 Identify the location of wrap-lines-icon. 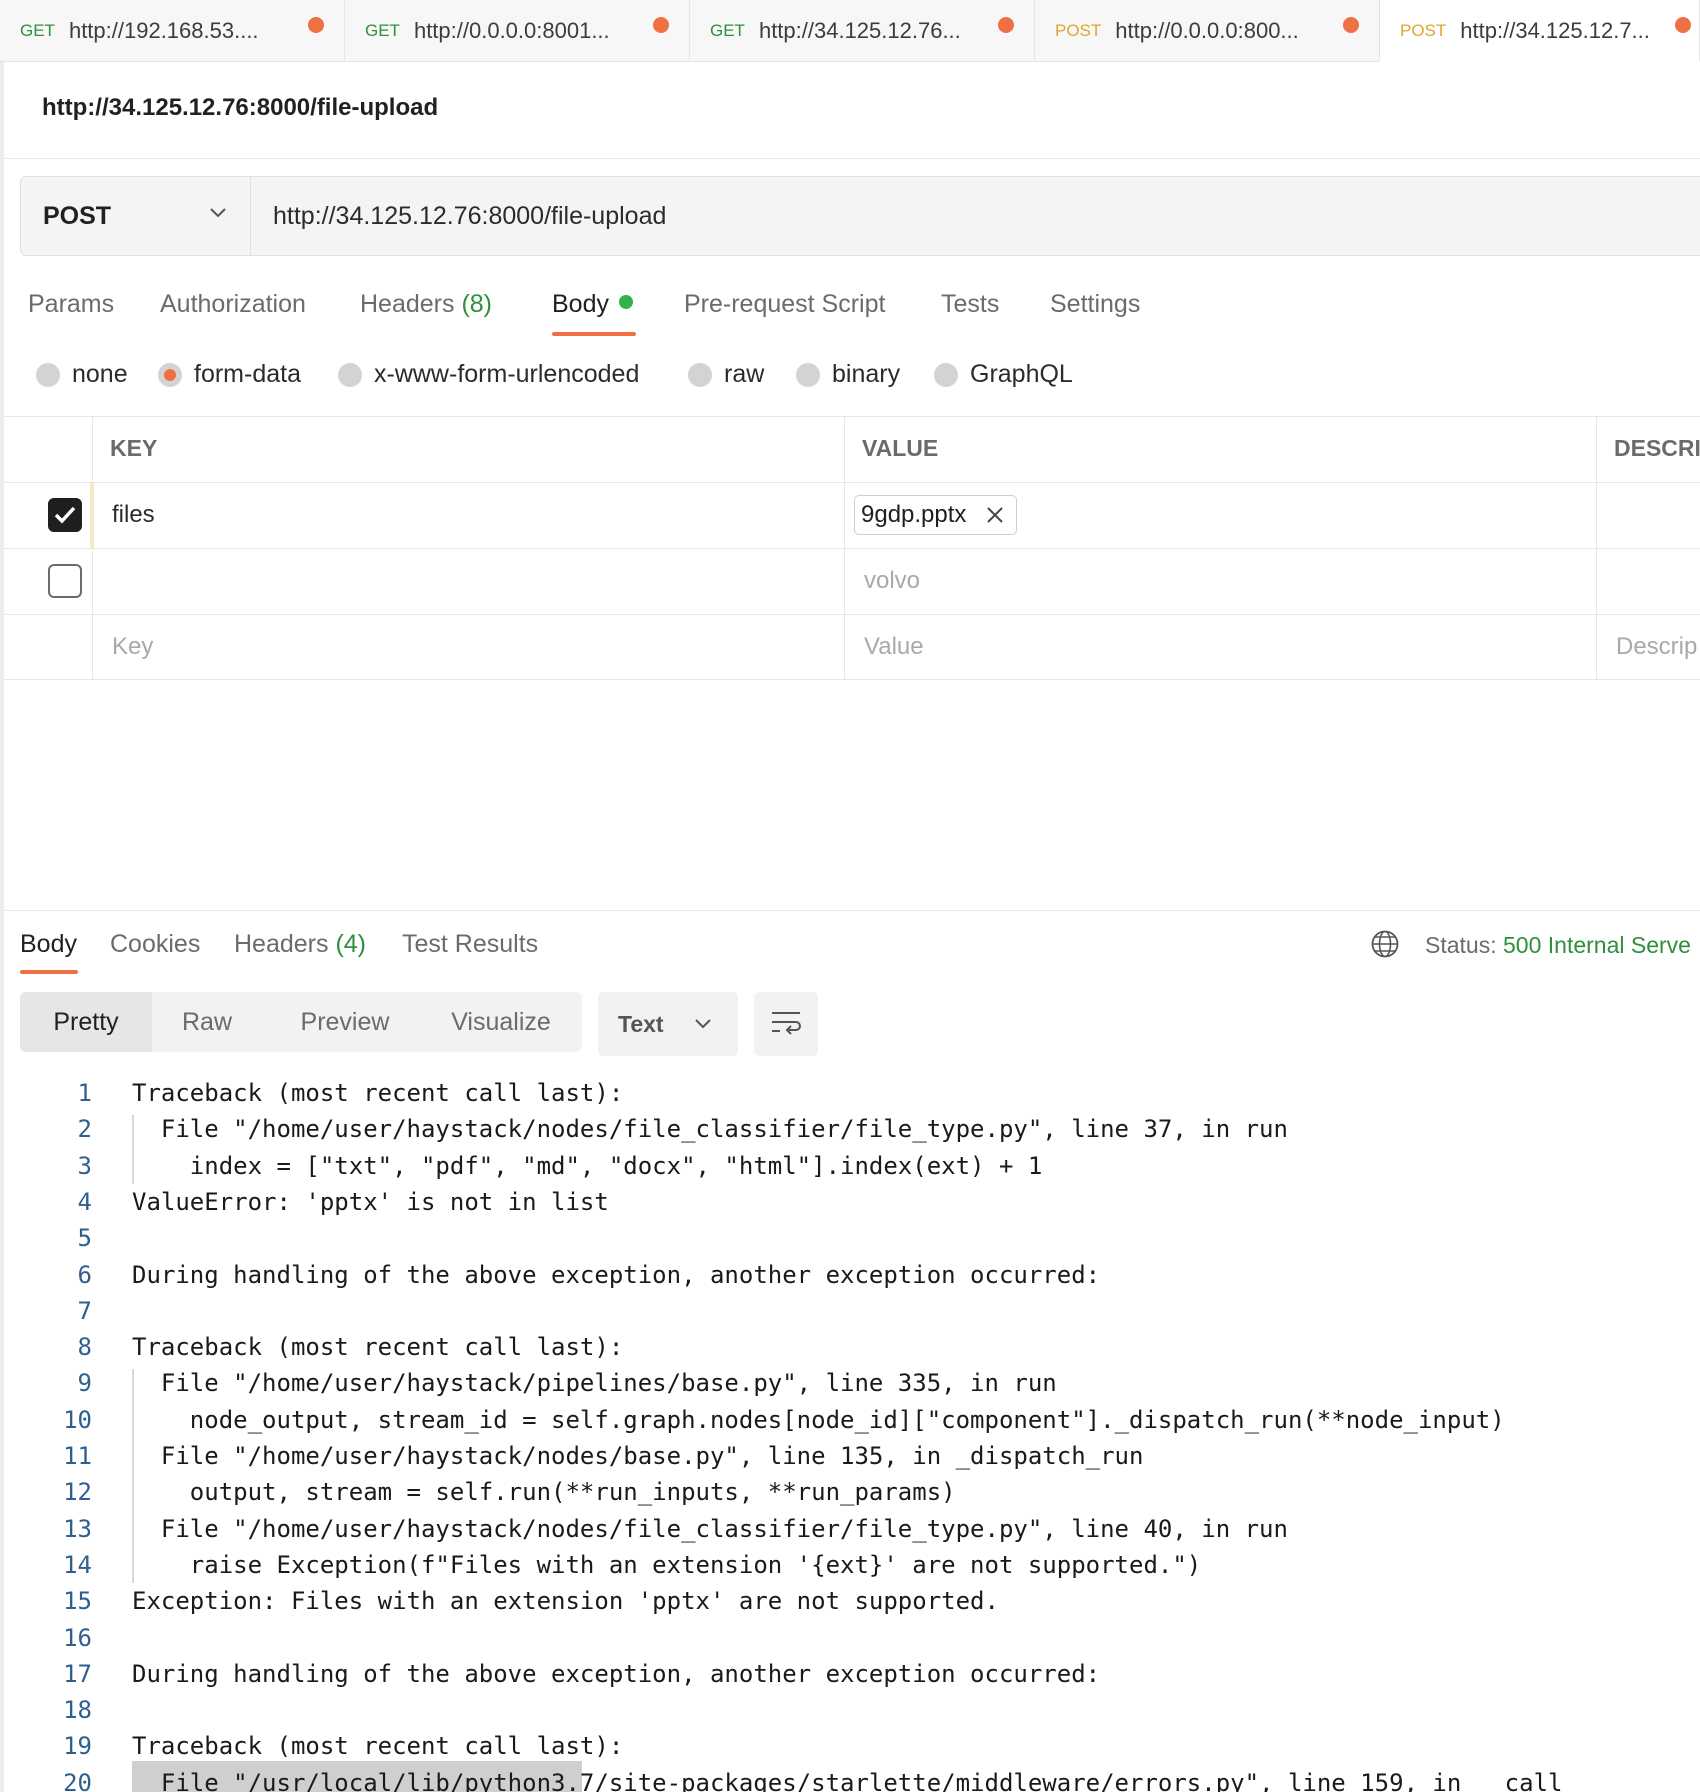
(786, 1023).